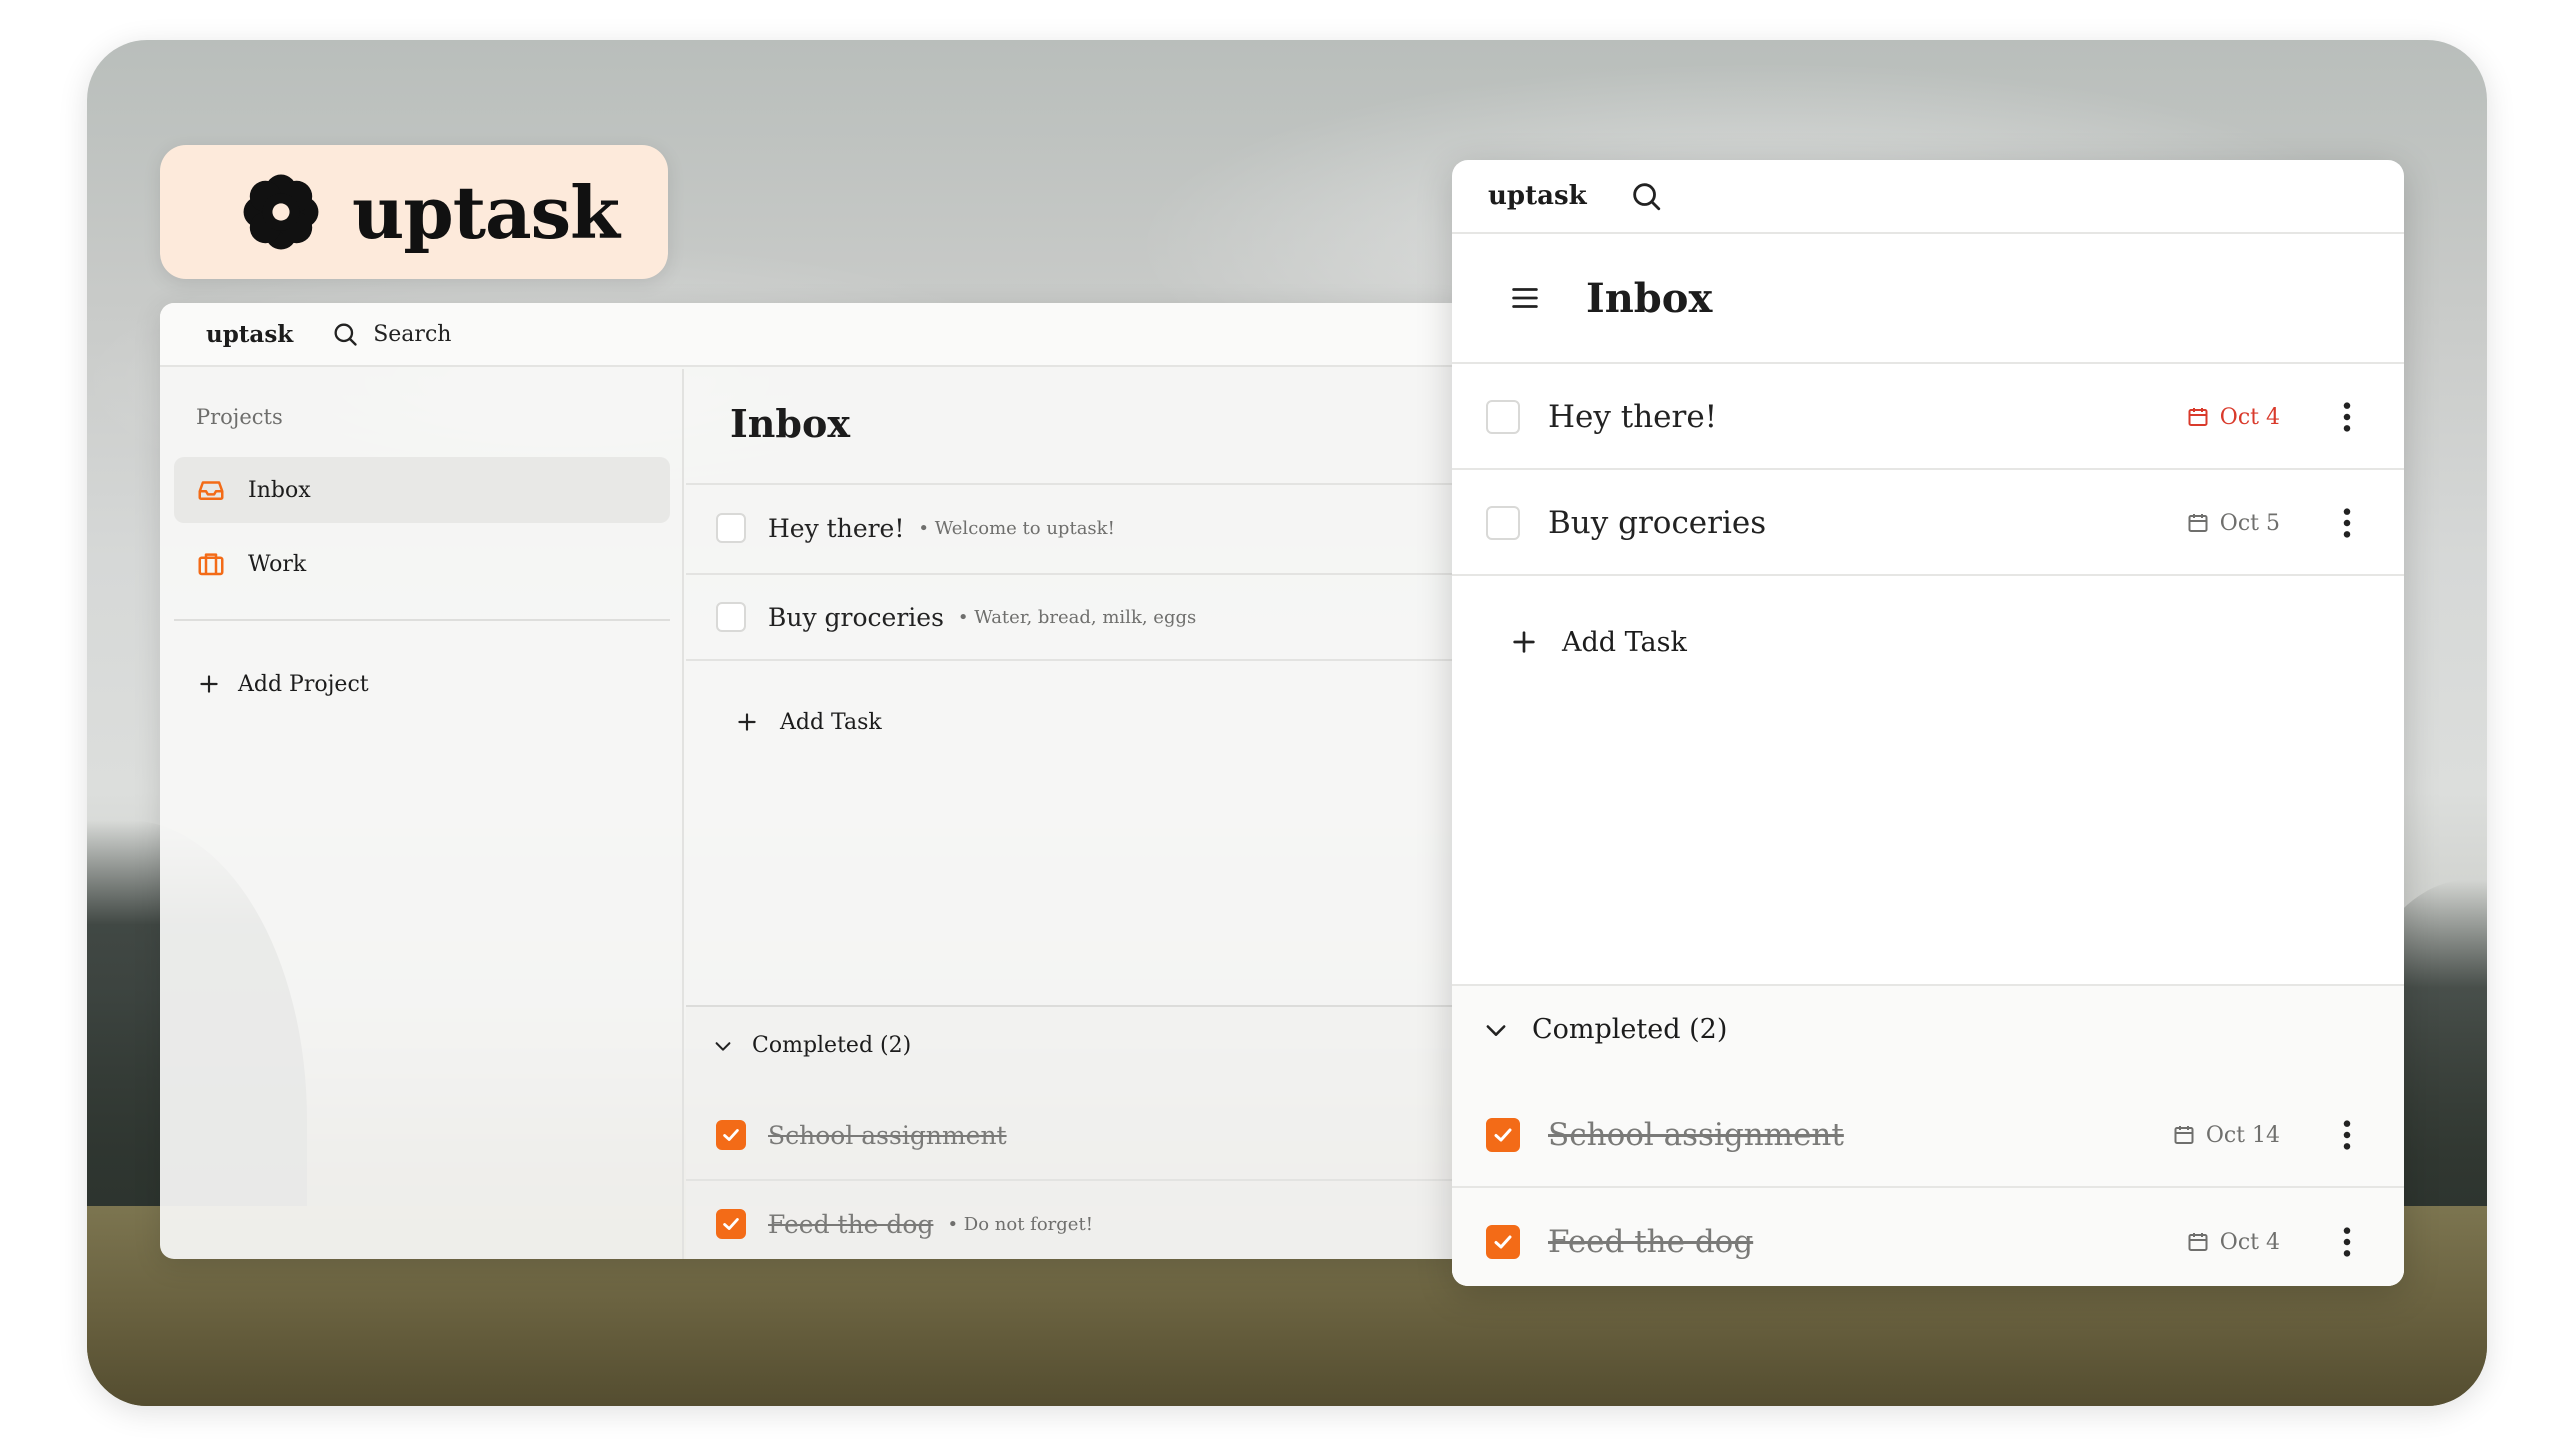 The width and height of the screenshot is (2560, 1440). What do you see at coordinates (239, 417) in the screenshot?
I see `projects-section-label: Projects` at bounding box center [239, 417].